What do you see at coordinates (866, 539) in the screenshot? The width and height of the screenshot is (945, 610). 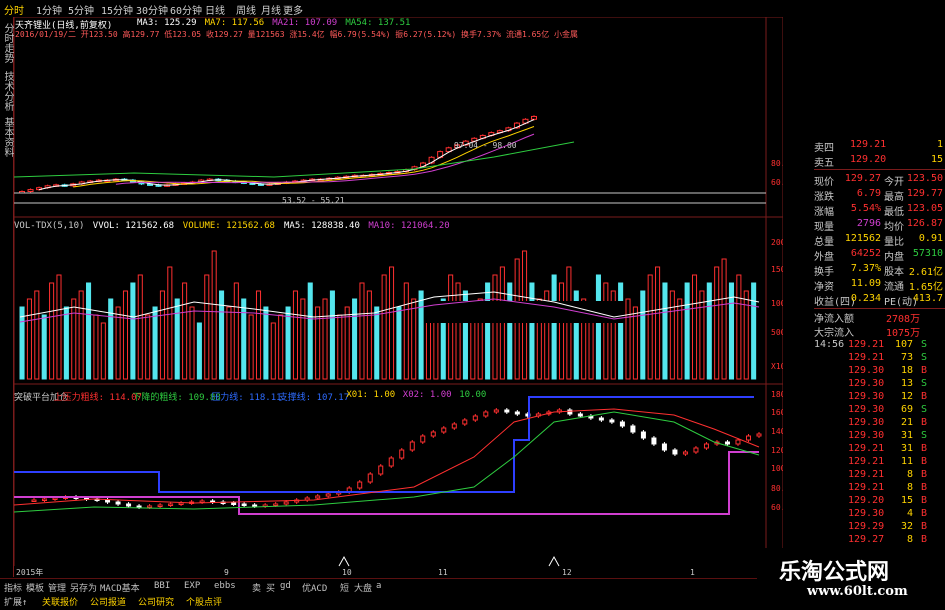 I see `tick-price: 129.27` at bounding box center [866, 539].